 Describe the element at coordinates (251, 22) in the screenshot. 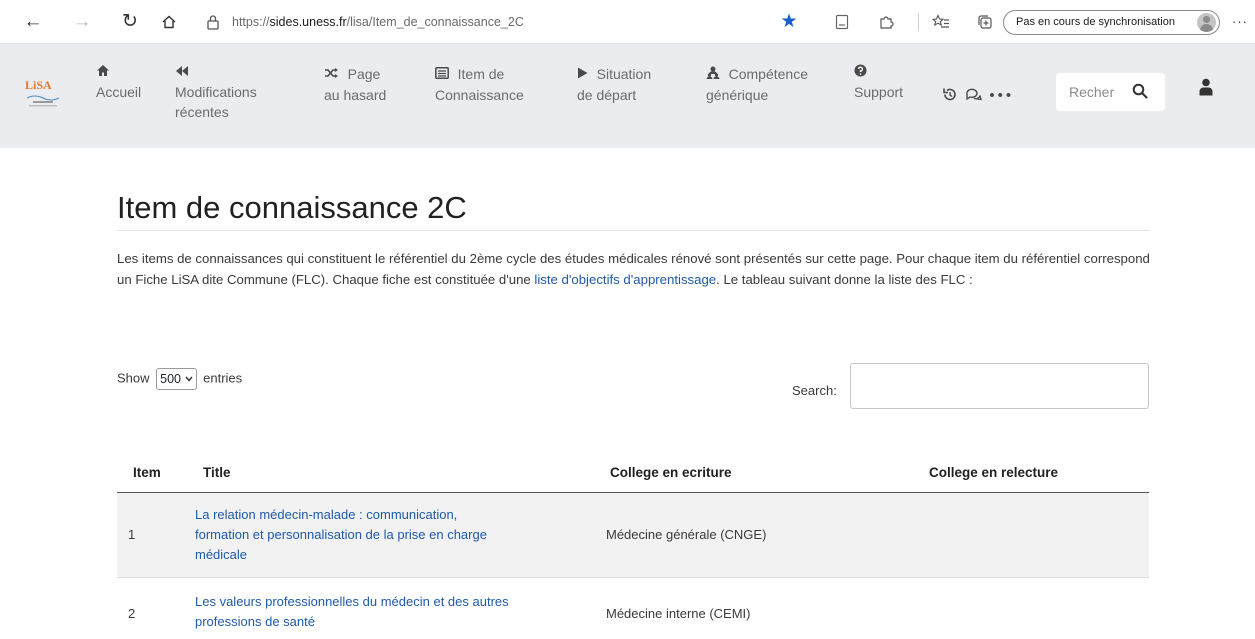

I see `url-prefix: https://` at that location.